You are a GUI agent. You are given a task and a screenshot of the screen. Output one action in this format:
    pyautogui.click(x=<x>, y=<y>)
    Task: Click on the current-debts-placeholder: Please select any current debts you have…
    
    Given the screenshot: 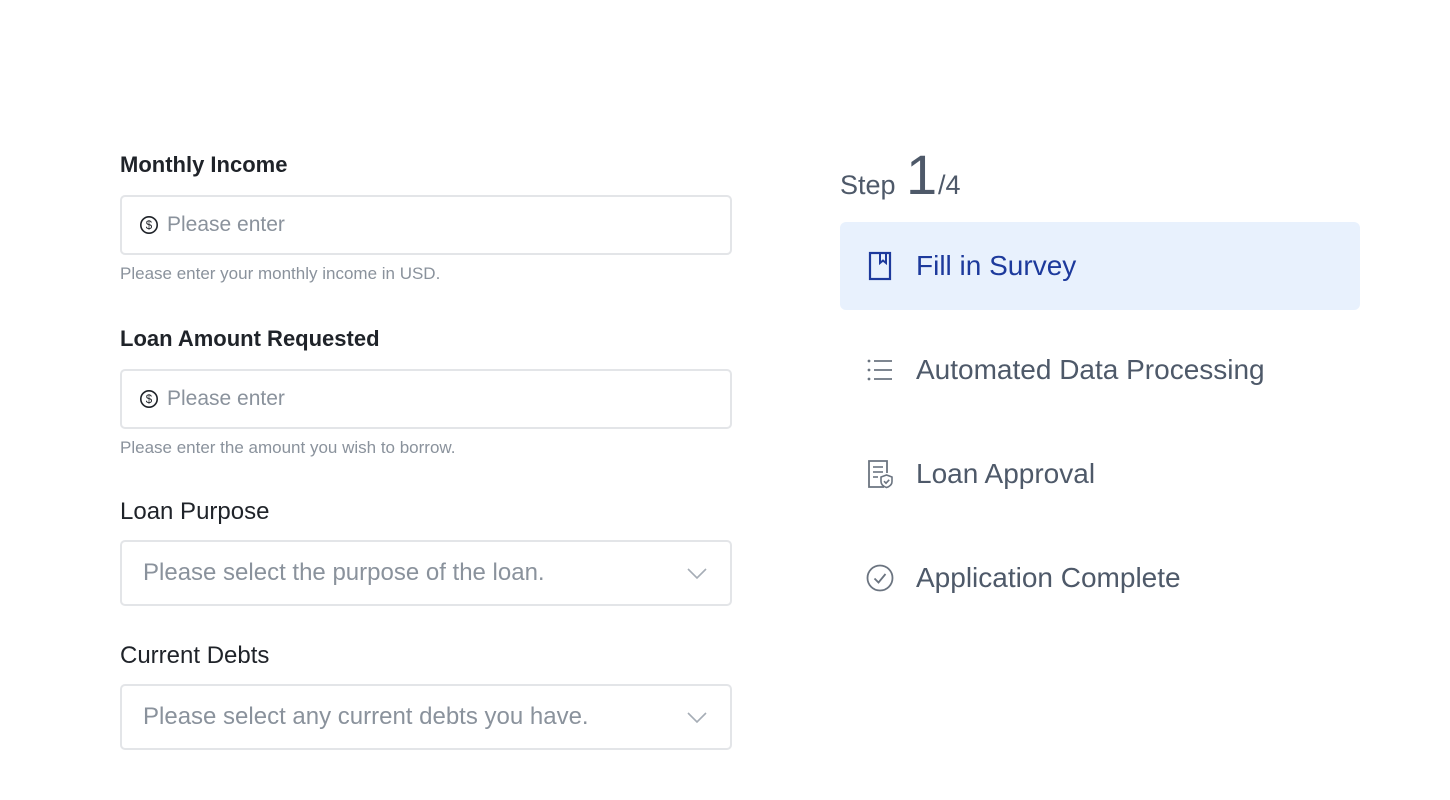 What is the action you would take?
    pyautogui.click(x=366, y=716)
    